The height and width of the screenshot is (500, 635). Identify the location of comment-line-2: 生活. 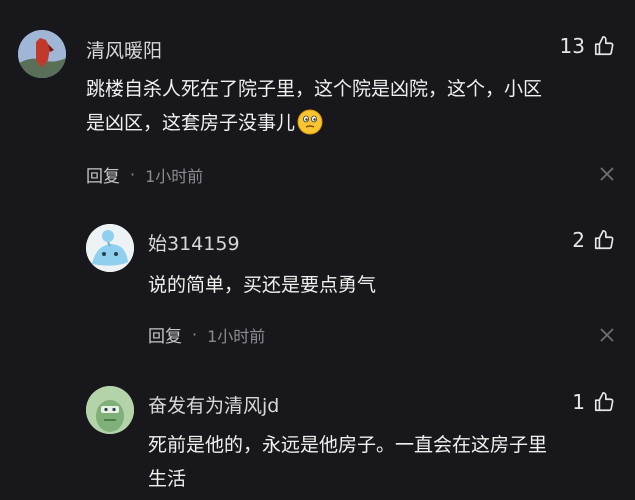
(167, 479).